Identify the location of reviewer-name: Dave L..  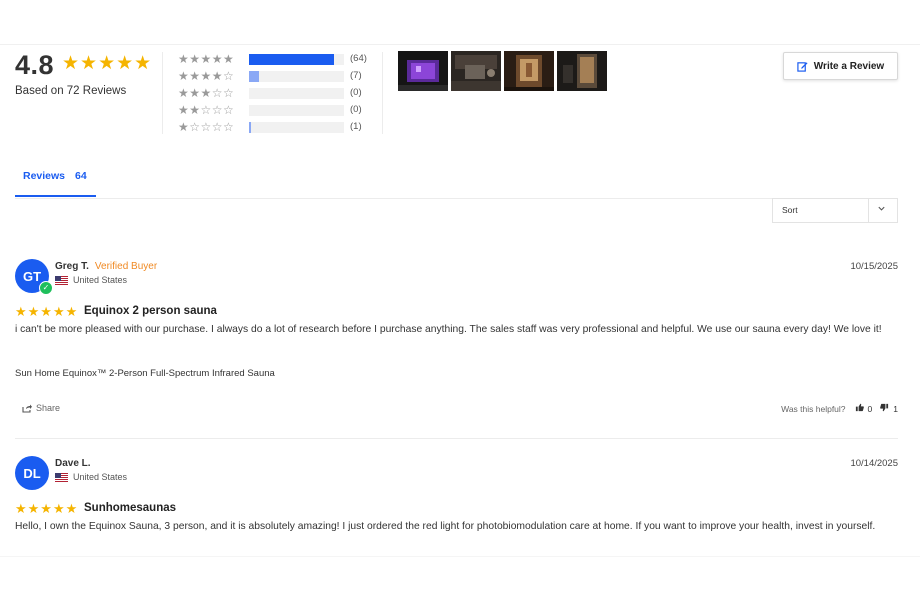
(73, 463).